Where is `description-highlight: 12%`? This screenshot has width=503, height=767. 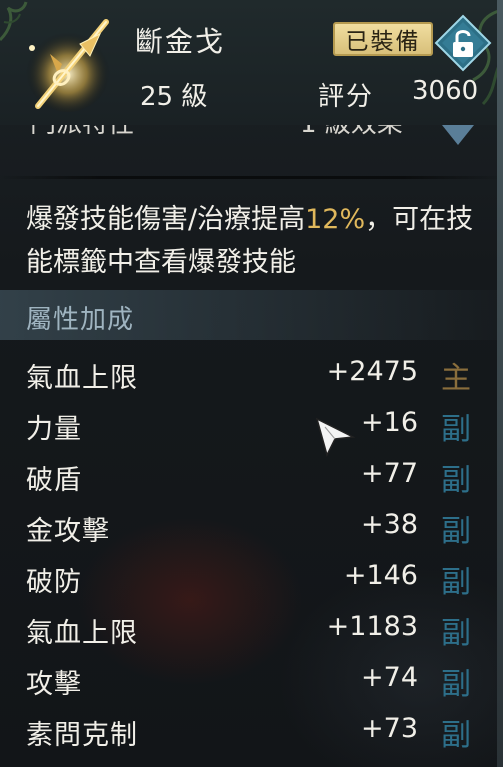
description-highlight: 12% is located at coordinates (335, 219).